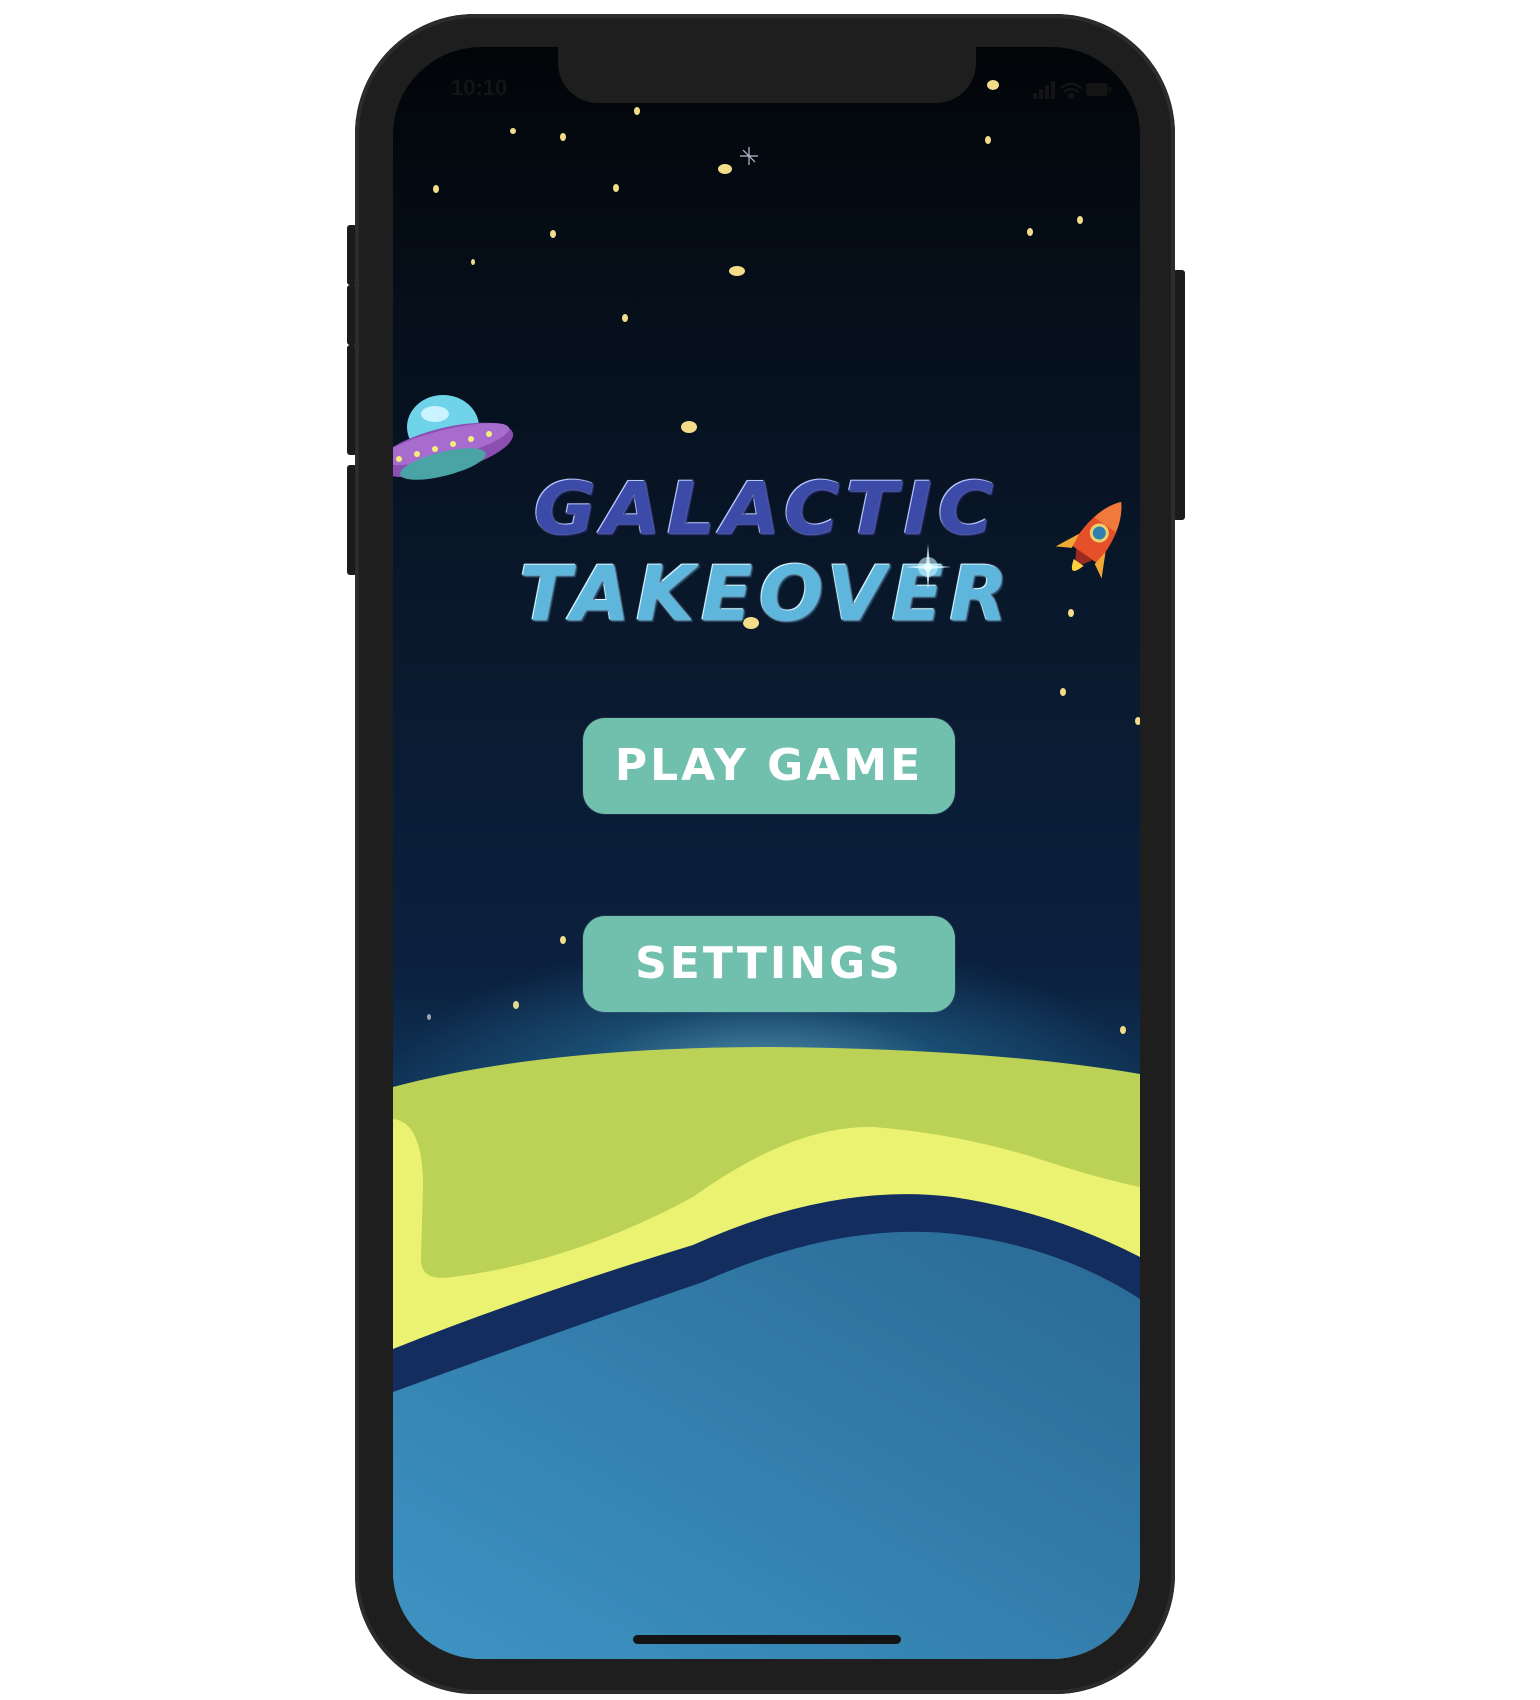 The width and height of the screenshot is (1540, 1700). What do you see at coordinates (767, 75) in the screenshot?
I see `notch` at bounding box center [767, 75].